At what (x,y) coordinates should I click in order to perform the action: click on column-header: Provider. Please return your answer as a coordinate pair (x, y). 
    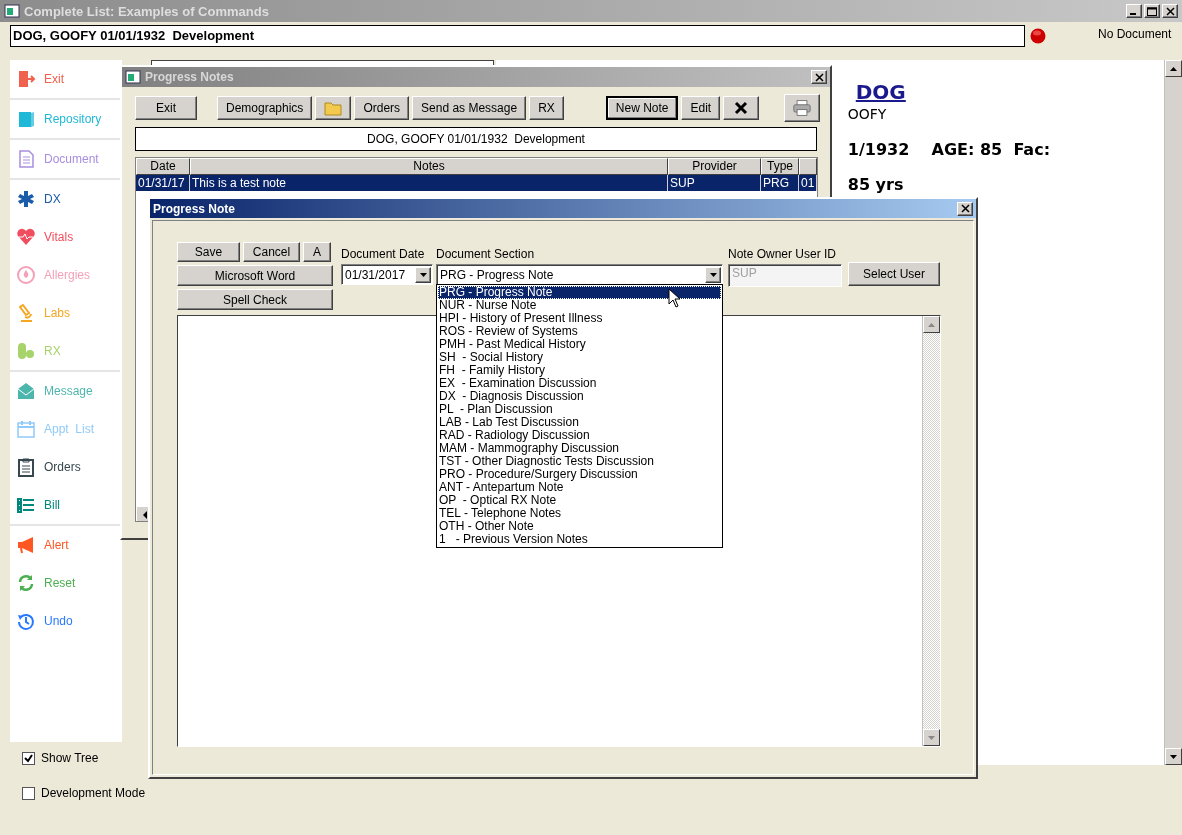
    Looking at the image, I should click on (714, 166).